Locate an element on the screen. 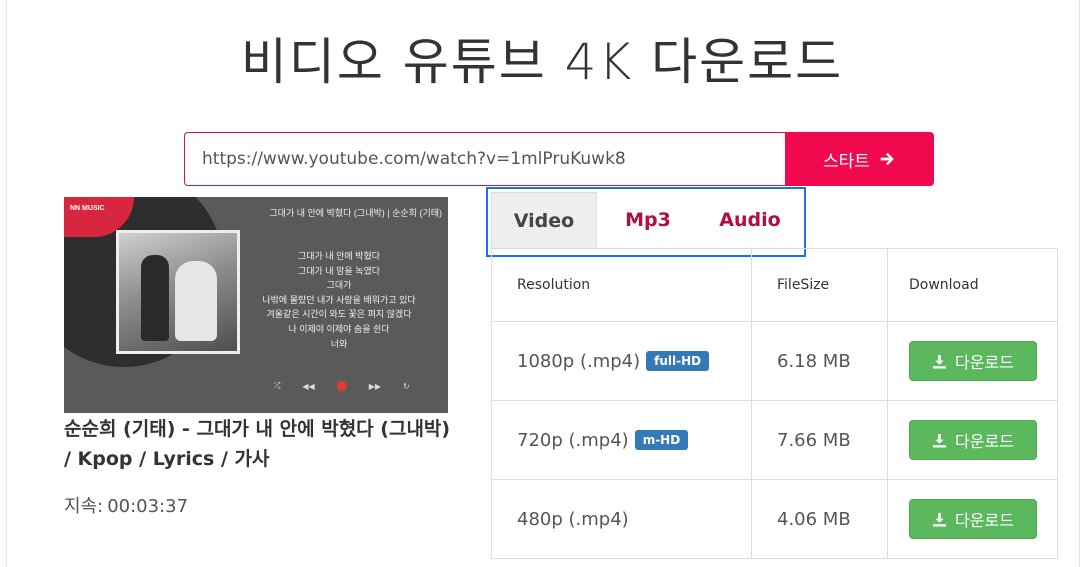  tab-video: Video is located at coordinates (544, 220).